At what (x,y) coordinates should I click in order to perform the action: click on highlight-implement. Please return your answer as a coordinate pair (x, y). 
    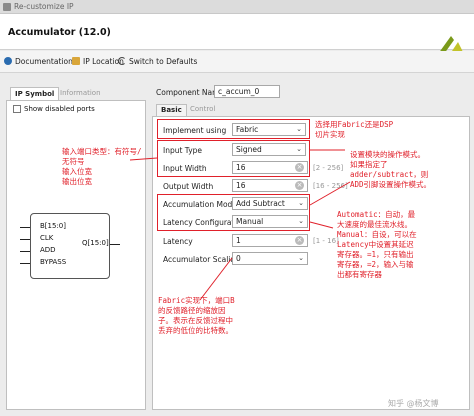
    Looking at the image, I should click on (233, 129).